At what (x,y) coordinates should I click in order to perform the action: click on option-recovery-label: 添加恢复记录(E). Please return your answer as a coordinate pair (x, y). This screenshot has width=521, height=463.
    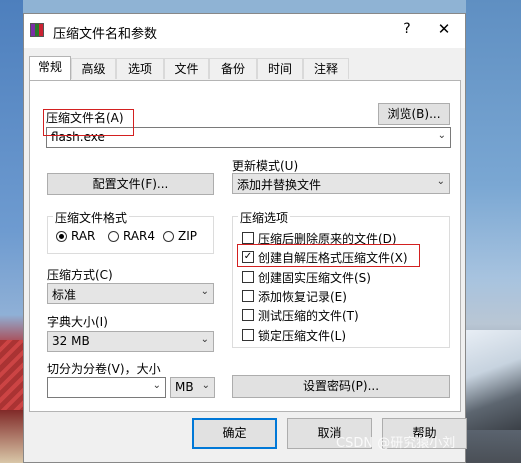
    Looking at the image, I should click on (302, 297).